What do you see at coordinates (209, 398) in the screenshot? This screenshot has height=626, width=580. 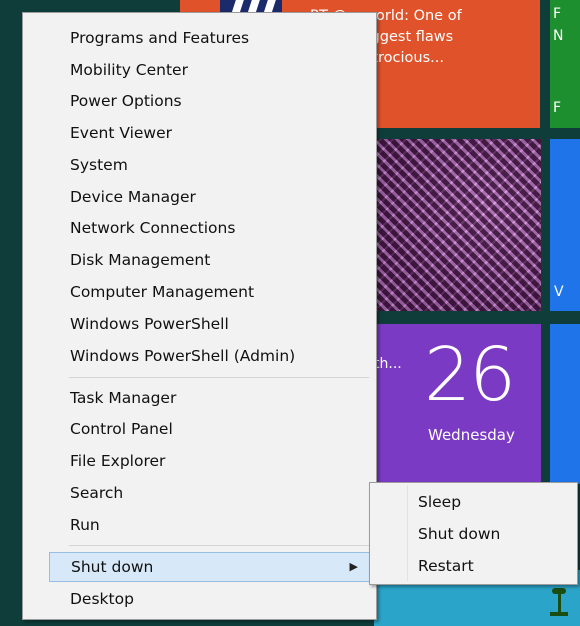 I see `menu-item-task-manager: Task Manager` at bounding box center [209, 398].